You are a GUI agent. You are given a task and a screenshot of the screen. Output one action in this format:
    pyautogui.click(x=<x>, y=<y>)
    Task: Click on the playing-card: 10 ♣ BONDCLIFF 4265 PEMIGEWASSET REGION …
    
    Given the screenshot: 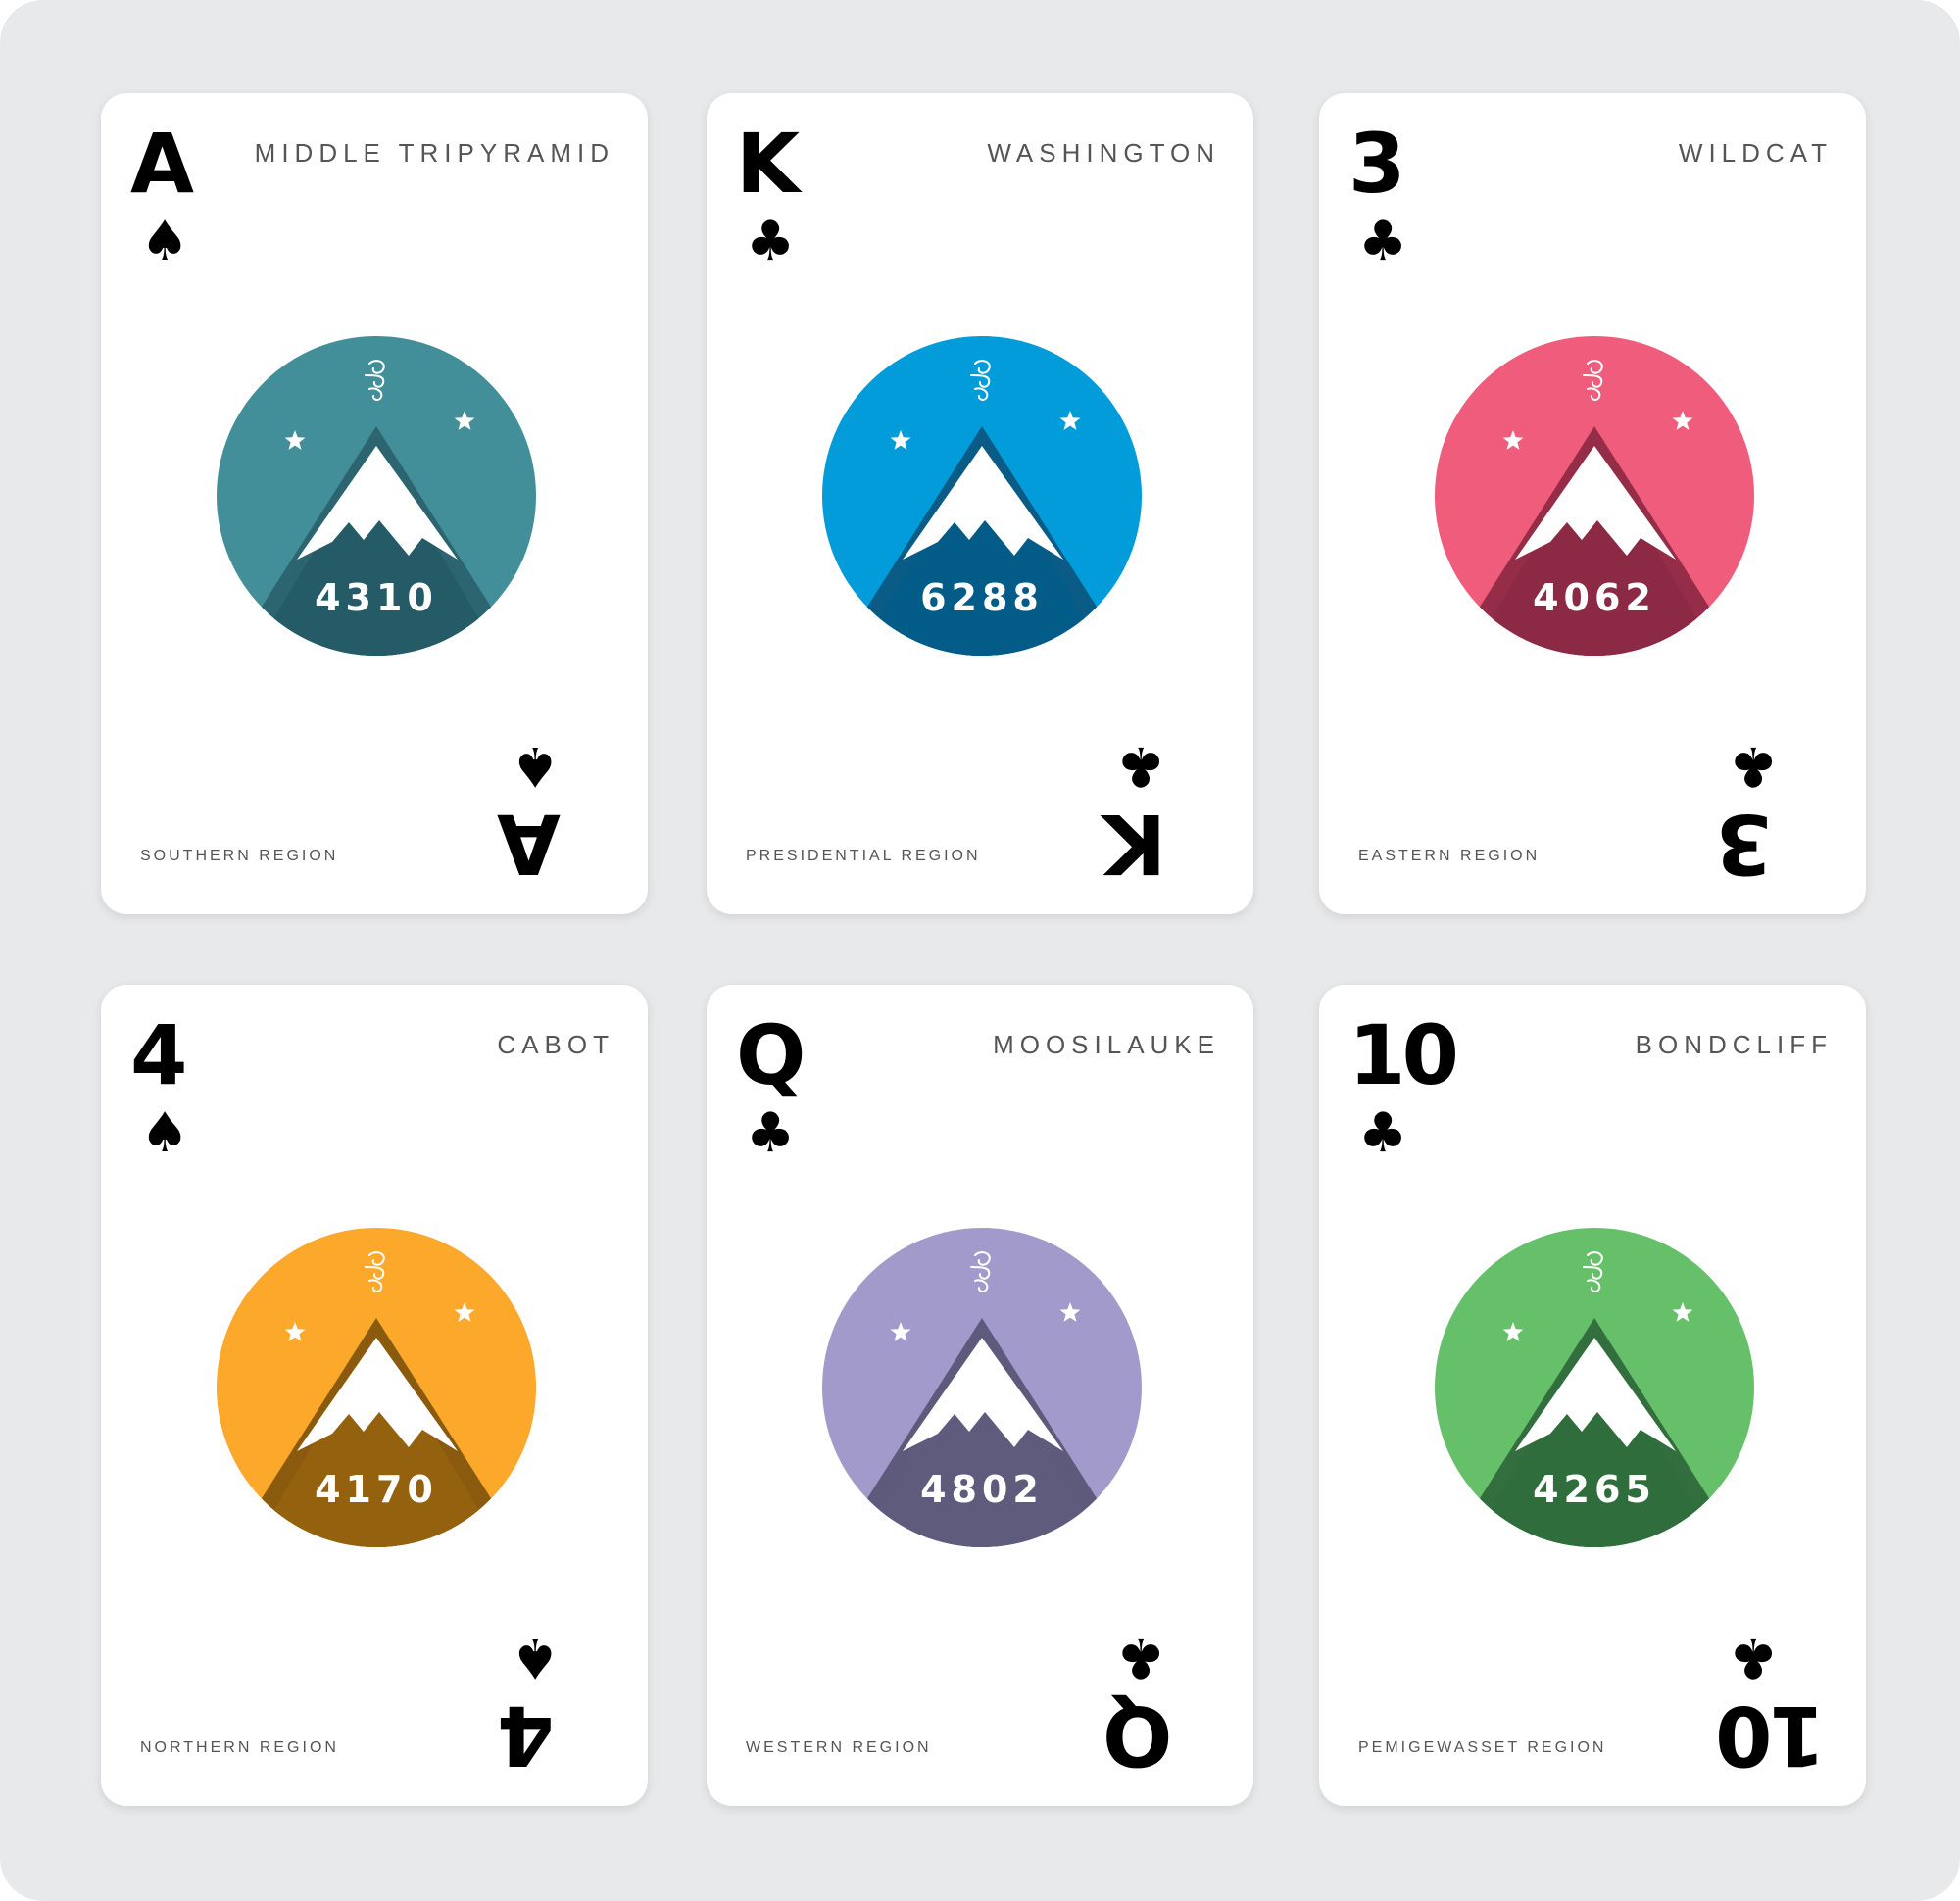 What is the action you would take?
    pyautogui.click(x=1592, y=1395)
    